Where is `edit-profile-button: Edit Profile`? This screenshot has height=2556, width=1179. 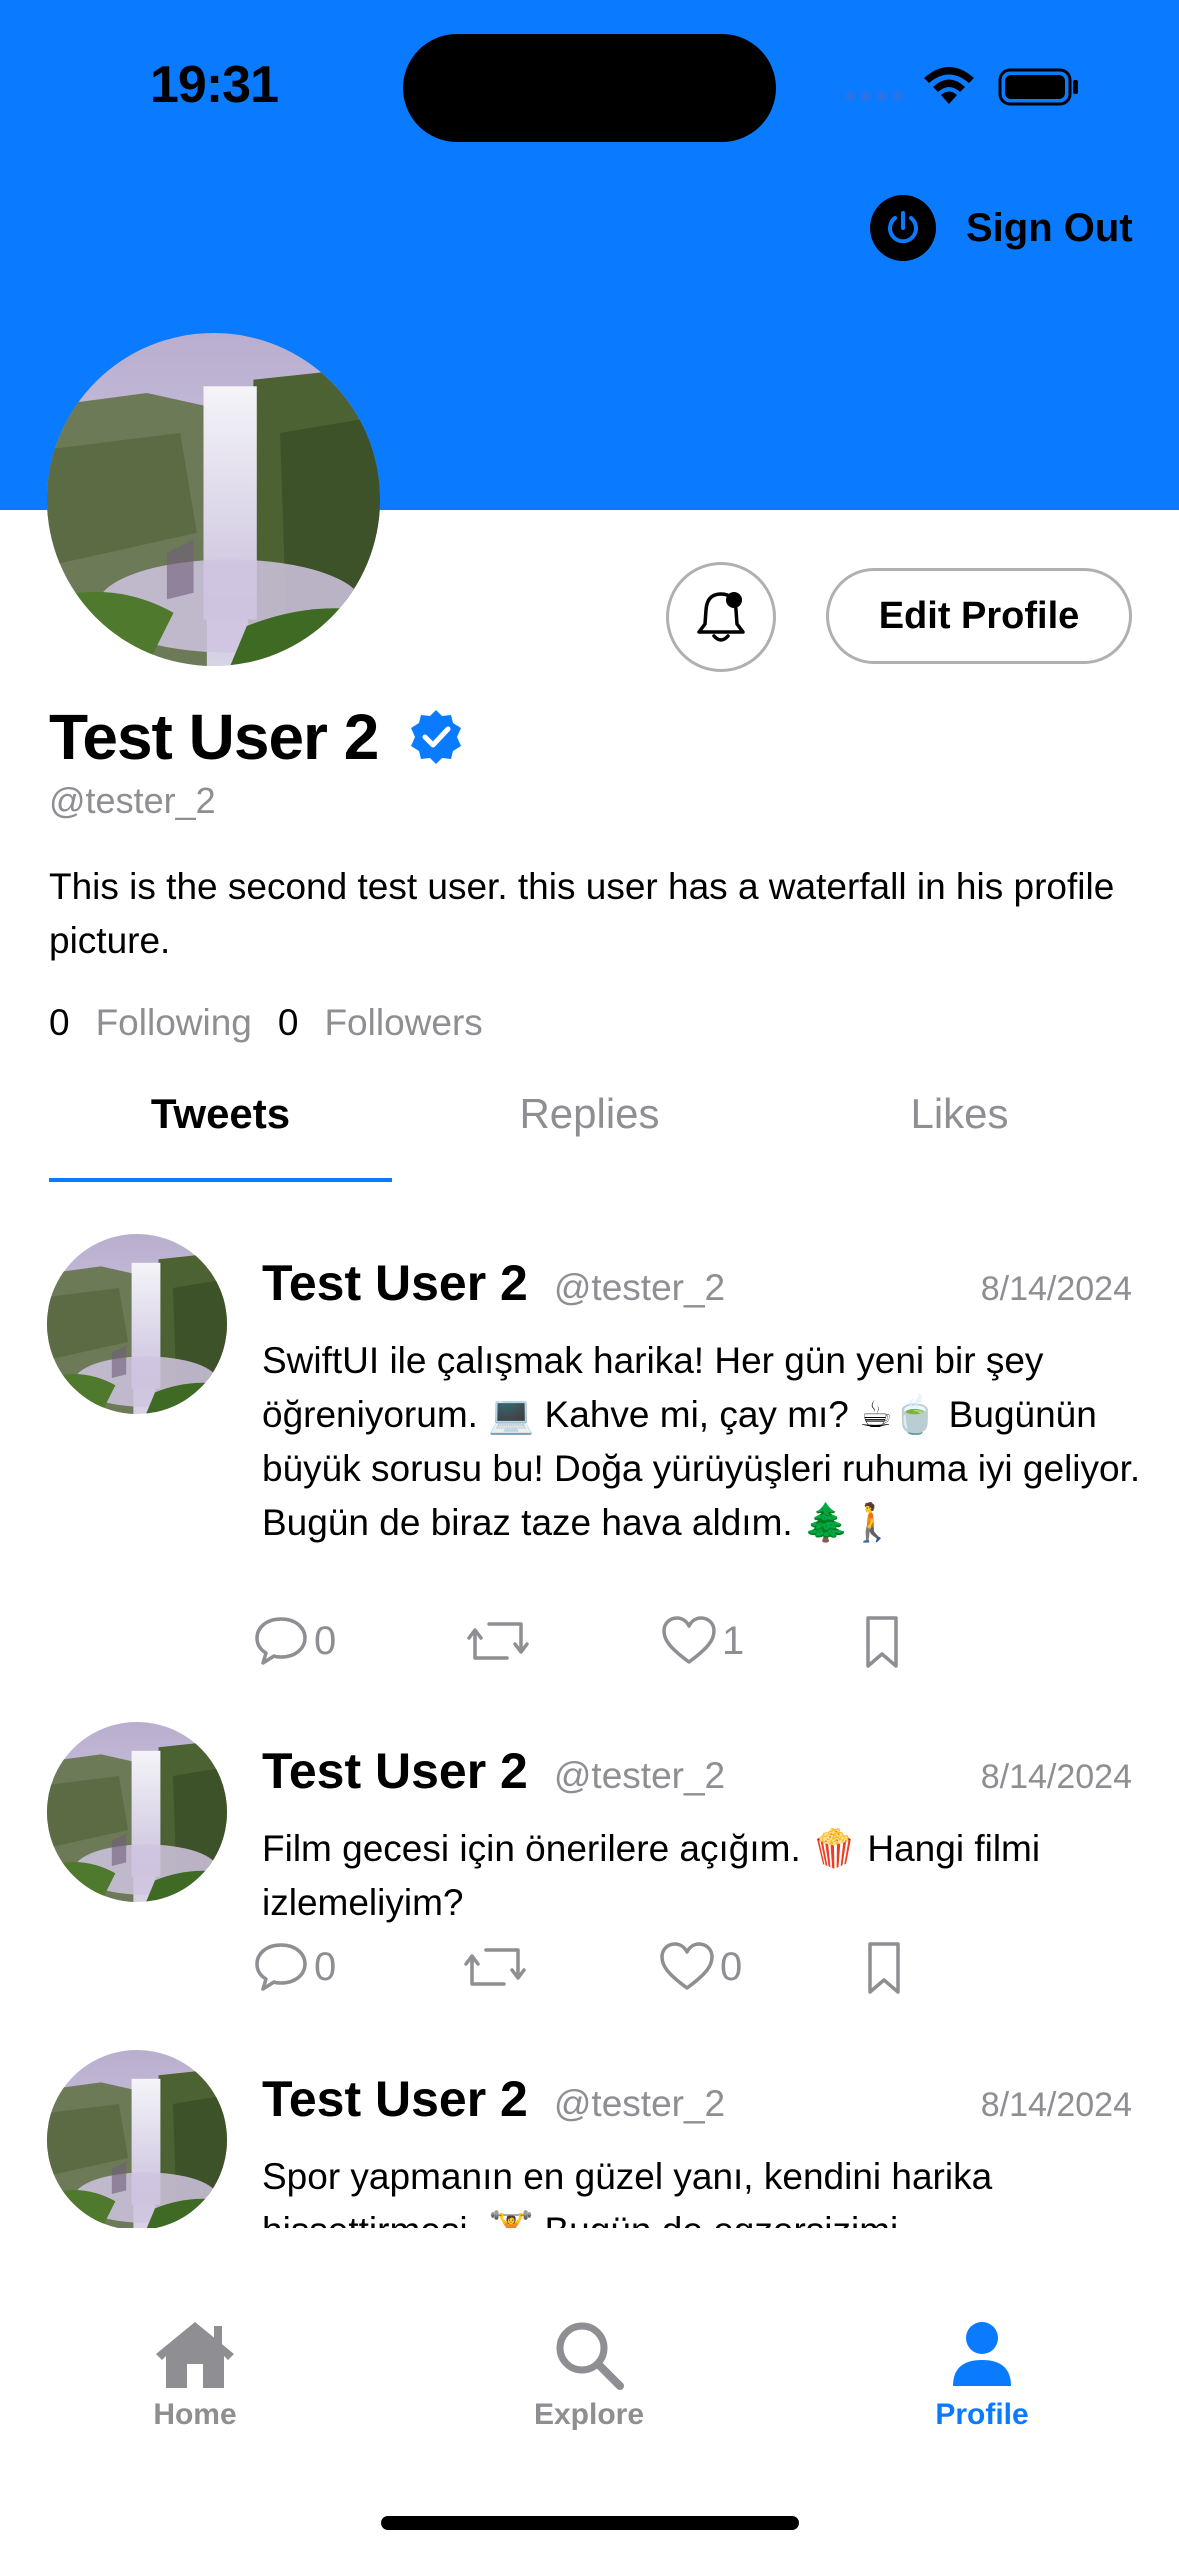 edit-profile-button: Edit Profile is located at coordinates (979, 616).